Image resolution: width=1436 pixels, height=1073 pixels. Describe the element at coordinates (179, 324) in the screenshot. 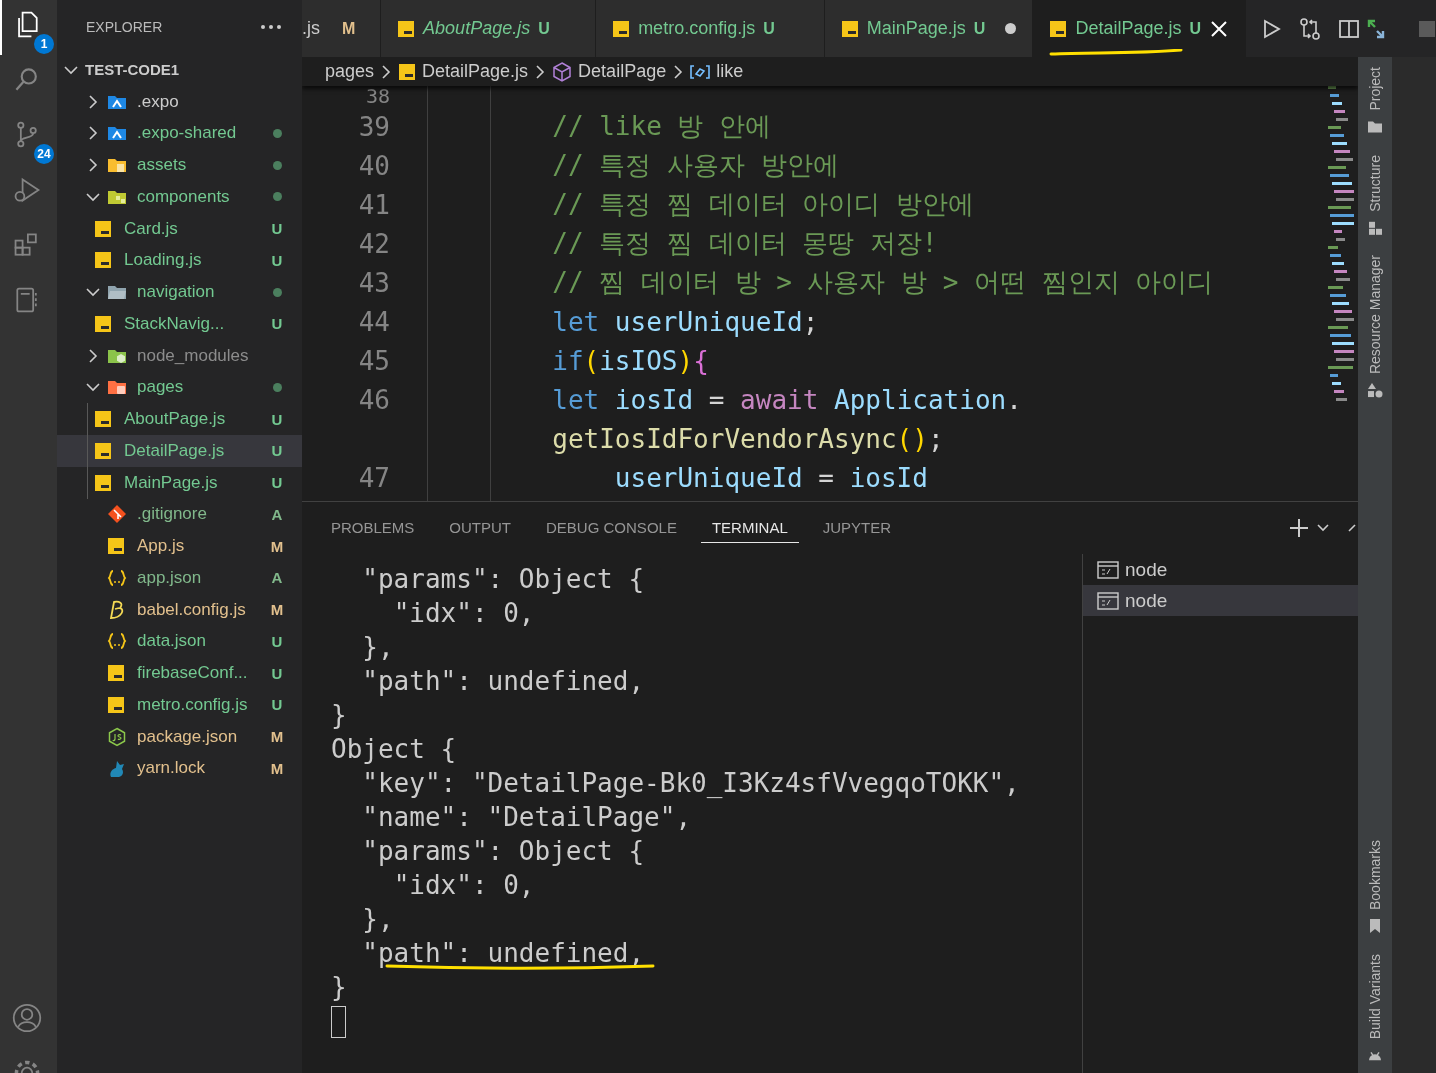

I see `tree-item: StackNavig... U` at that location.